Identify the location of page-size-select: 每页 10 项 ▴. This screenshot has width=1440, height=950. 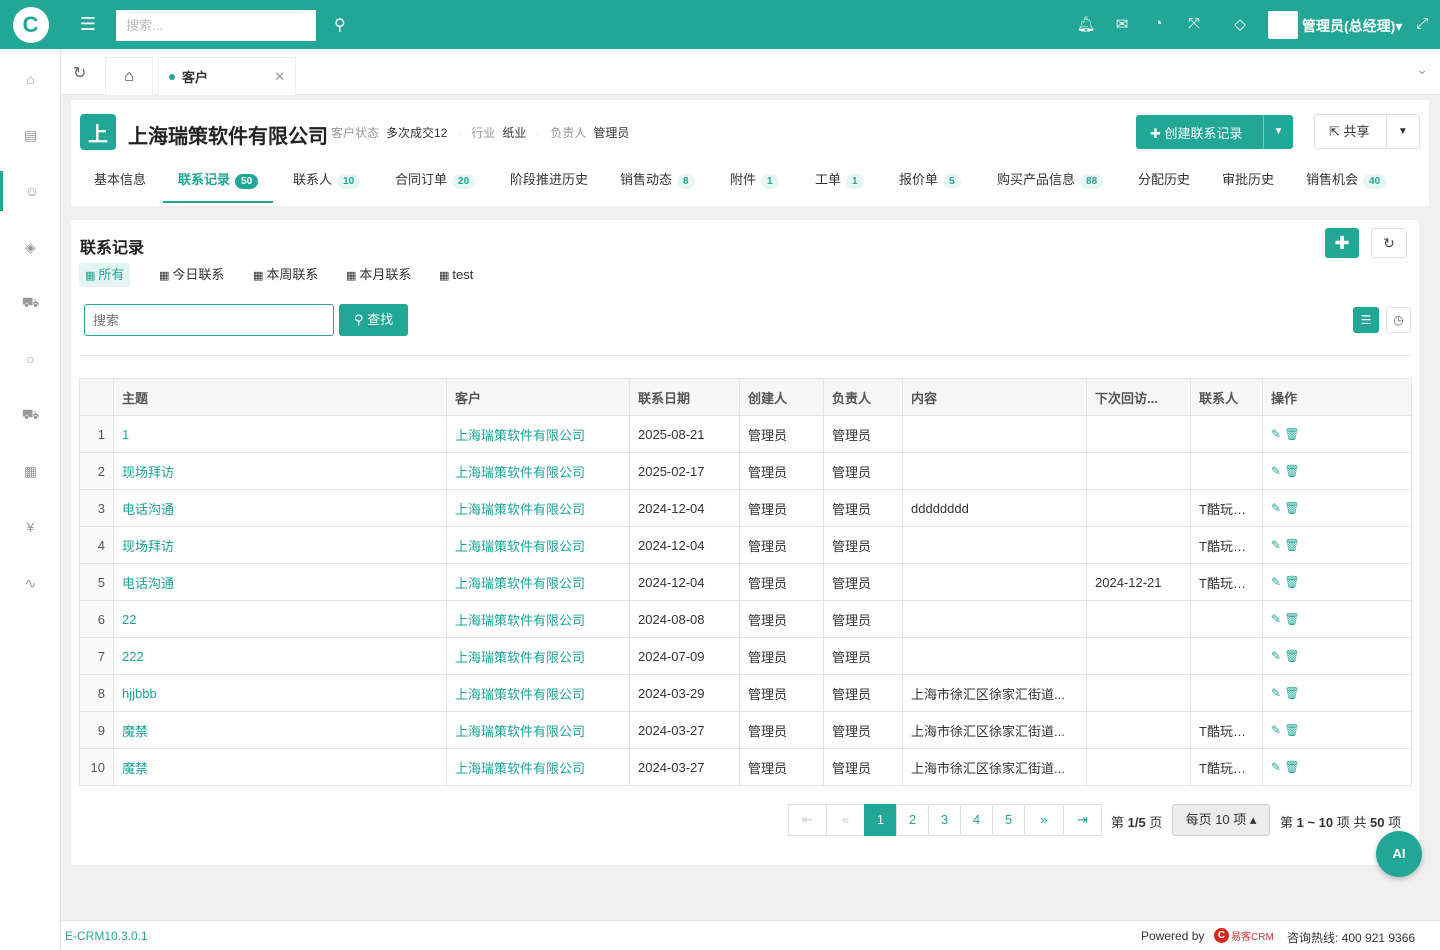
(1221, 820).